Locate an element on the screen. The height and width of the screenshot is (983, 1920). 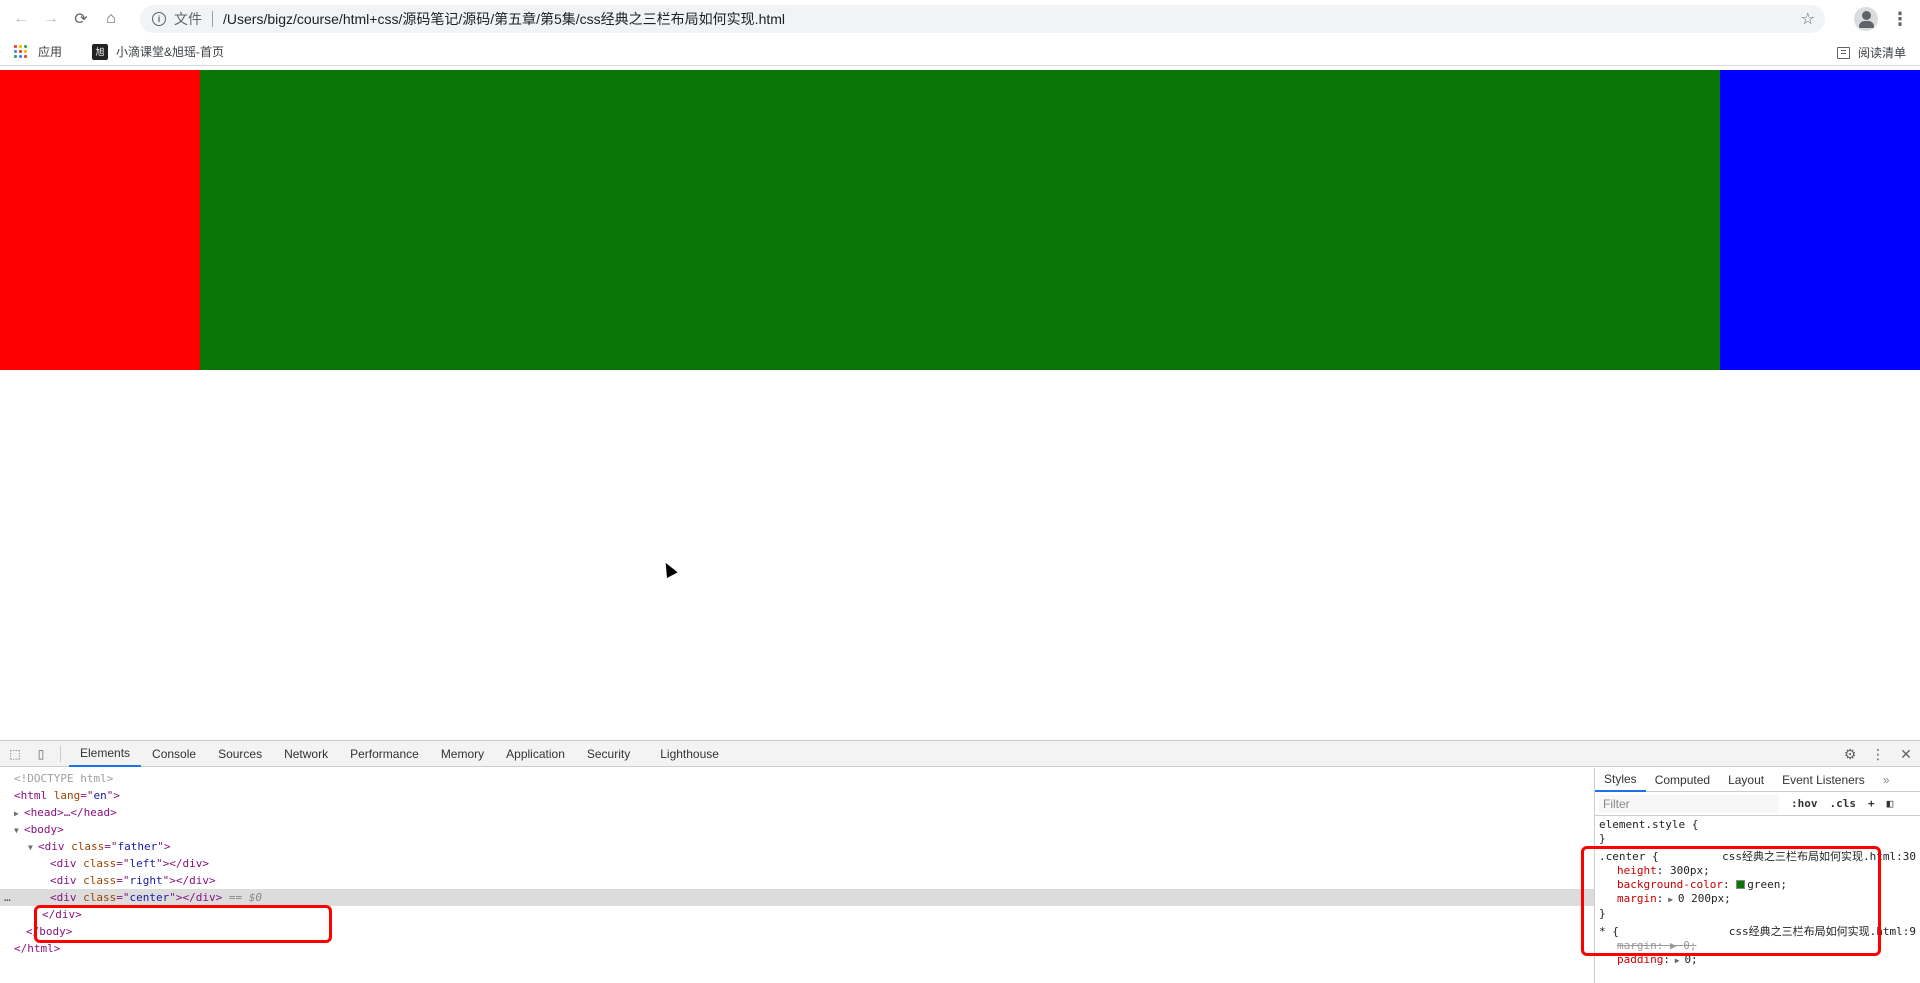
tab-sources: Sources is located at coordinates (240, 754).